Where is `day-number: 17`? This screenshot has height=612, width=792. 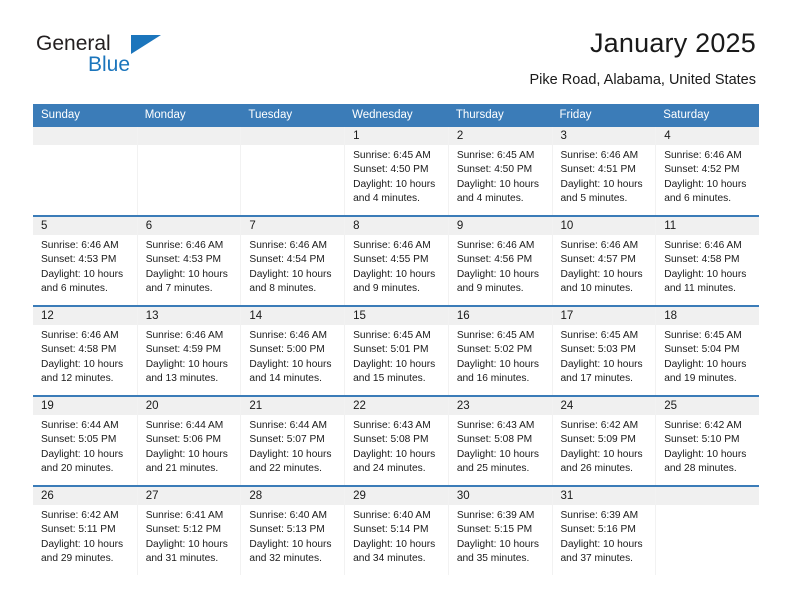
day-number: 17 is located at coordinates (604, 316).